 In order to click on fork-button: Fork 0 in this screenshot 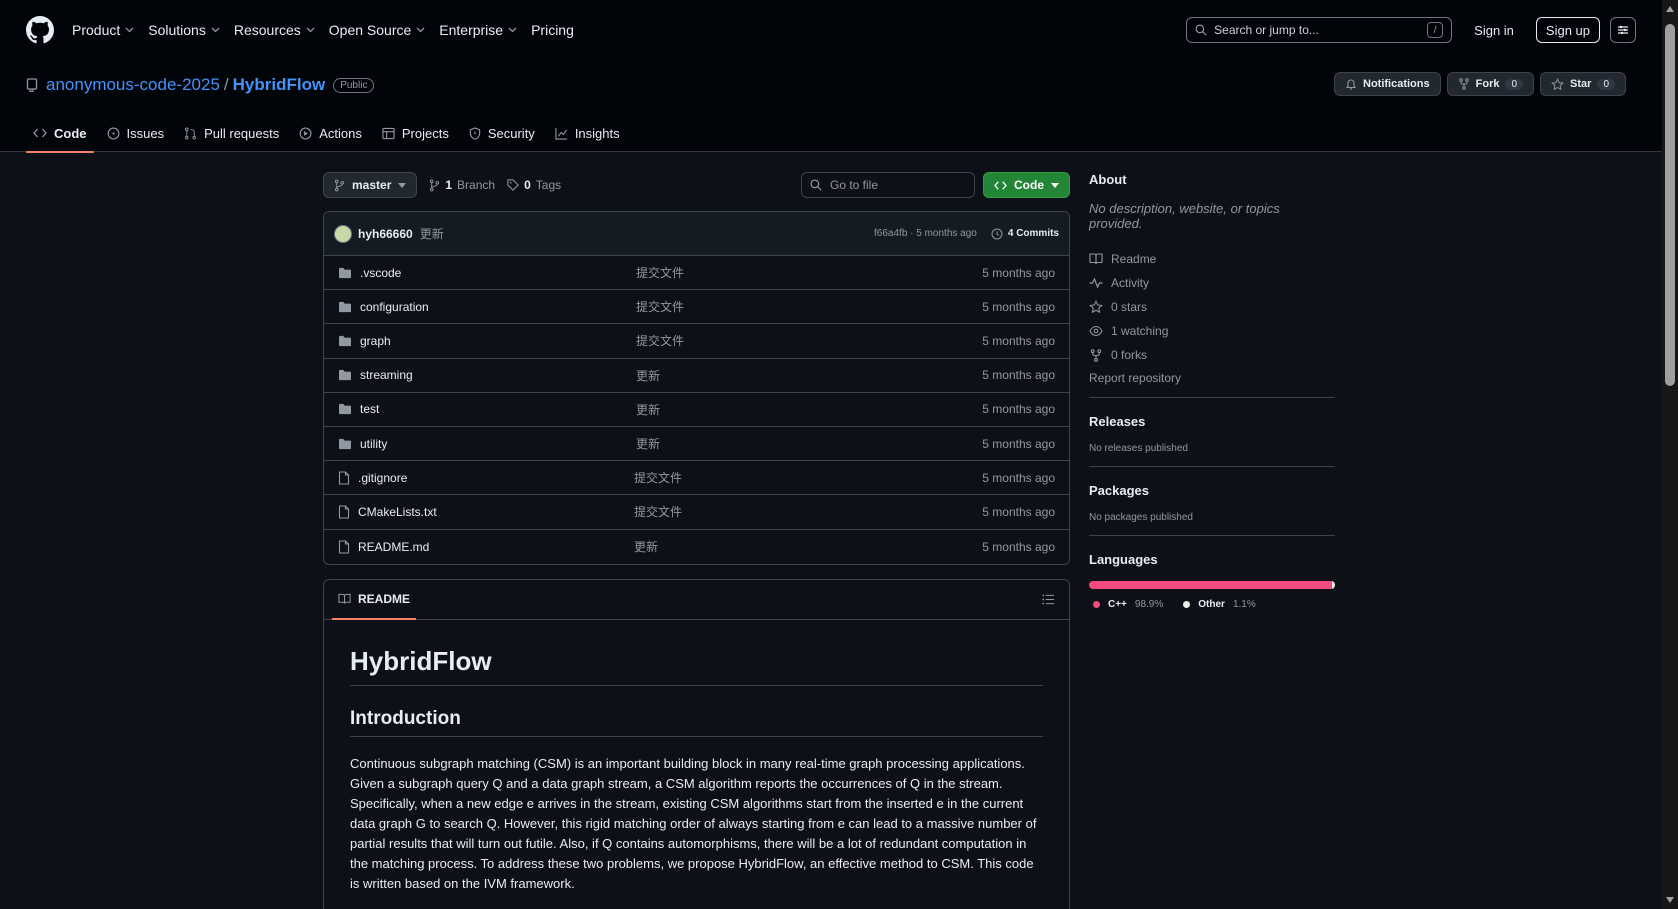, I will do `click(1490, 84)`.